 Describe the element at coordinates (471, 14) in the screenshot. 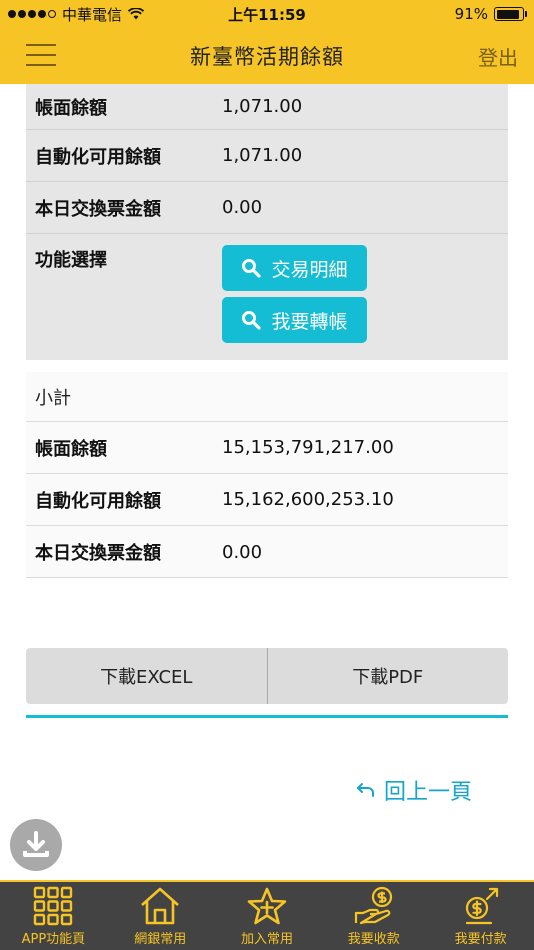

I see `battery-percent: 91%` at that location.